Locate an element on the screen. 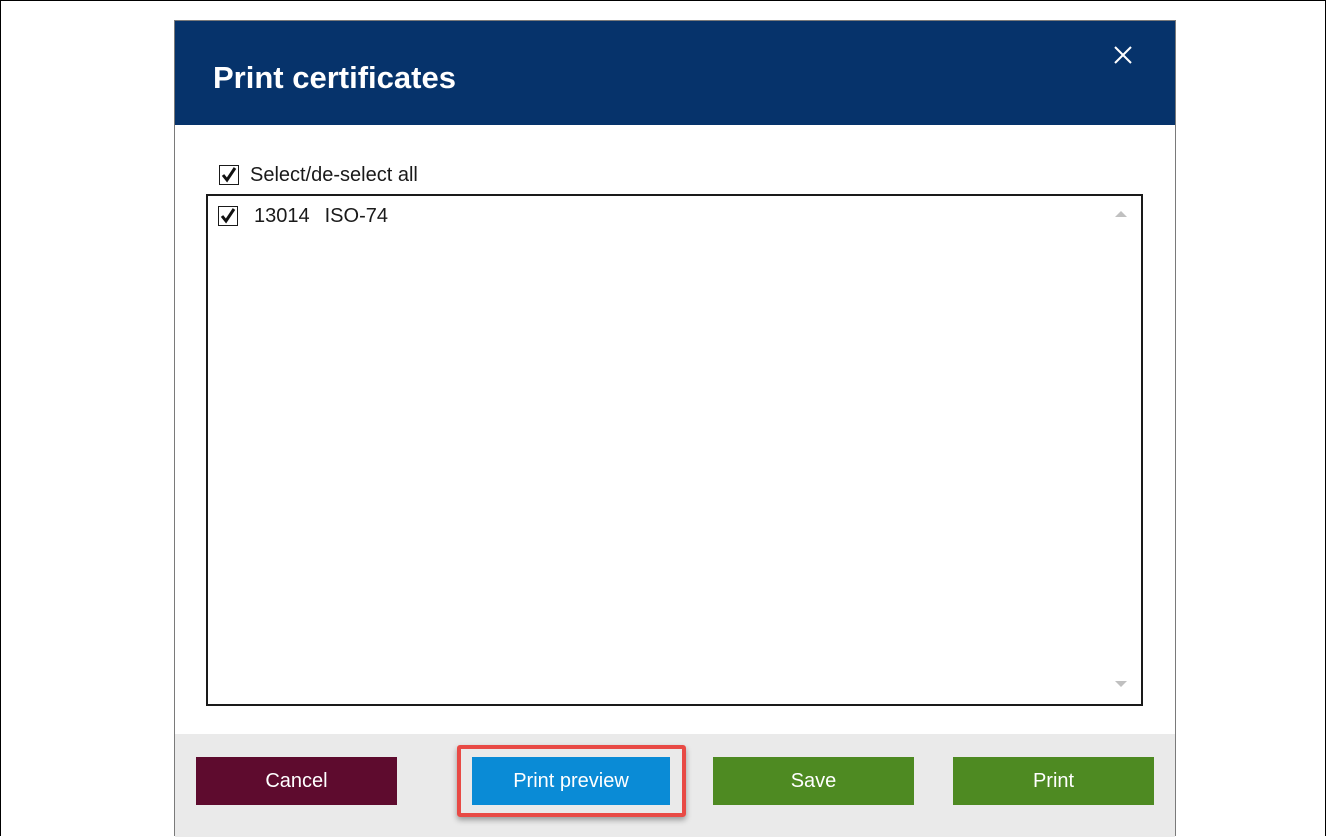 This screenshot has width=1328, height=837. certificate-name: ISO-74 is located at coordinates (356, 216).